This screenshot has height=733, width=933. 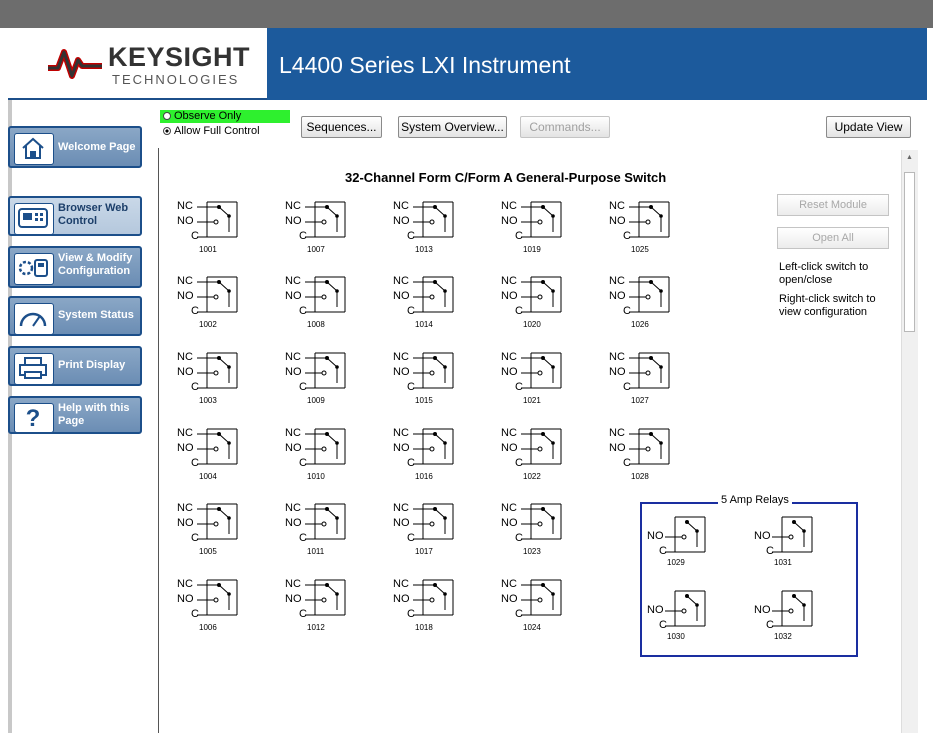 I want to click on channel-switch: NC NO C 1022, so click(x=546, y=455).